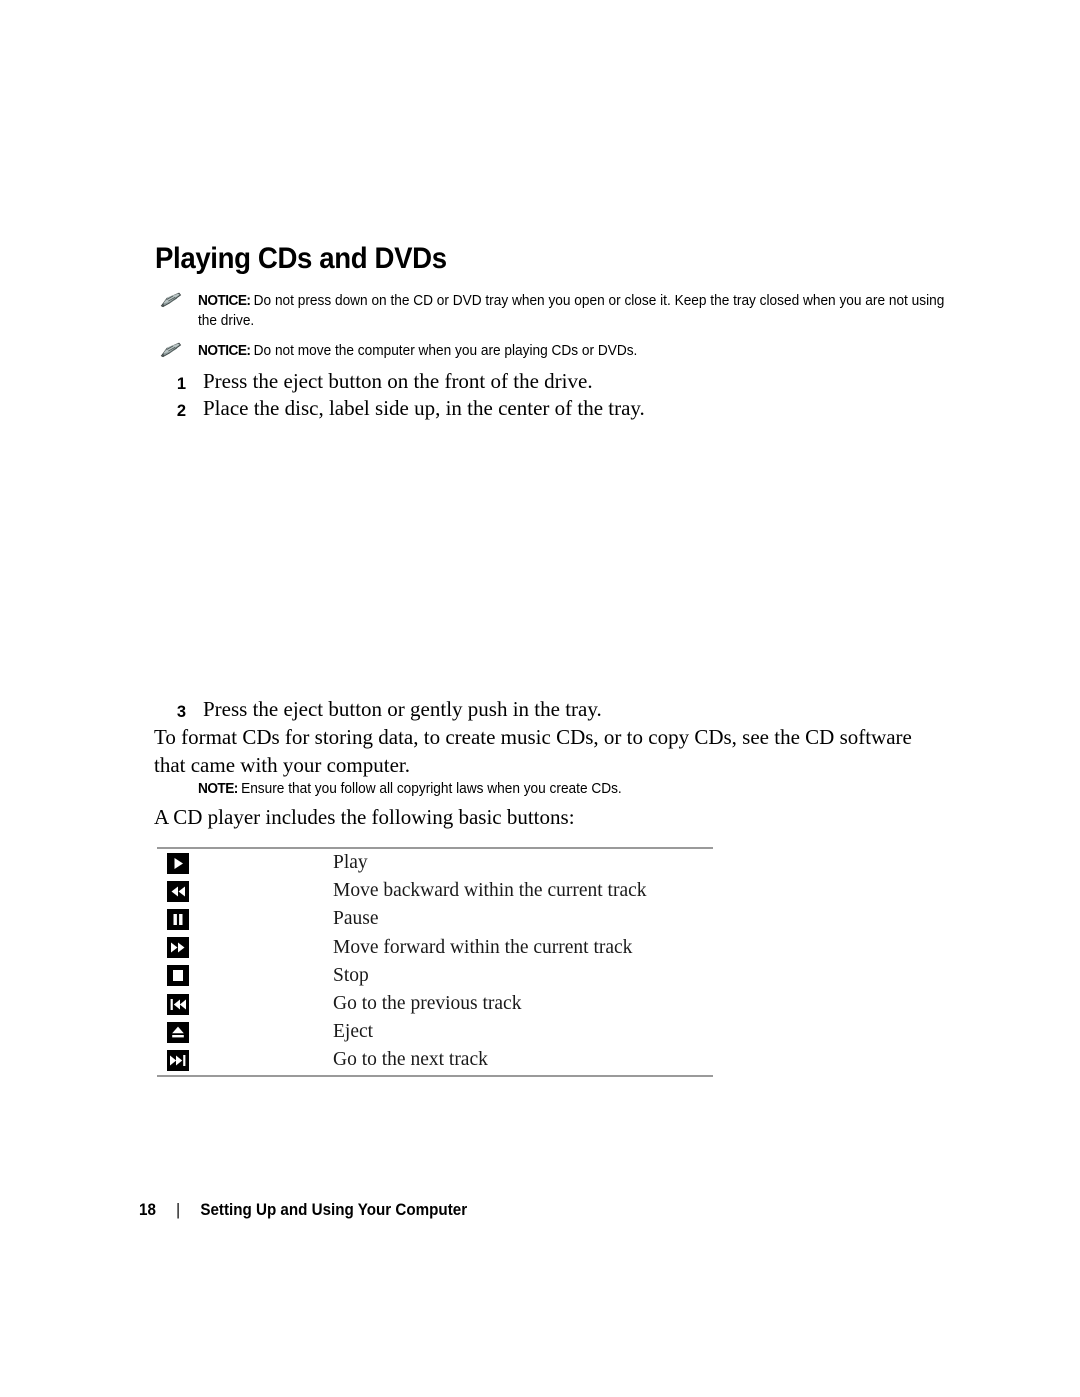  Describe the element at coordinates (178, 1004) in the screenshot. I see `previous-track-icon` at that location.